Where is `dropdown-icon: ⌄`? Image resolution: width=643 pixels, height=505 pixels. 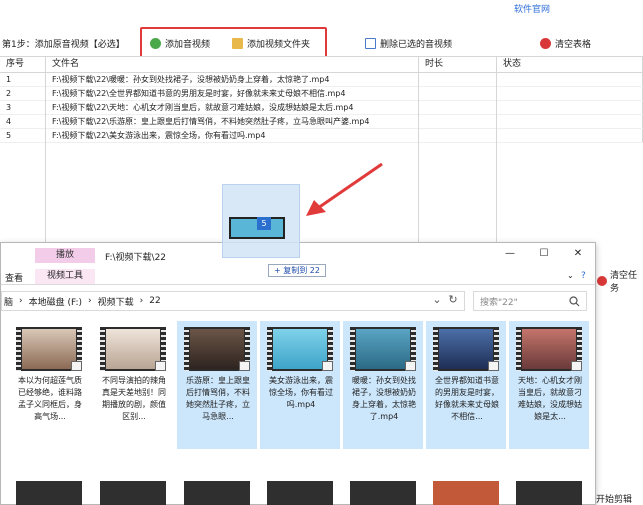 dropdown-icon: ⌄ is located at coordinates (437, 301).